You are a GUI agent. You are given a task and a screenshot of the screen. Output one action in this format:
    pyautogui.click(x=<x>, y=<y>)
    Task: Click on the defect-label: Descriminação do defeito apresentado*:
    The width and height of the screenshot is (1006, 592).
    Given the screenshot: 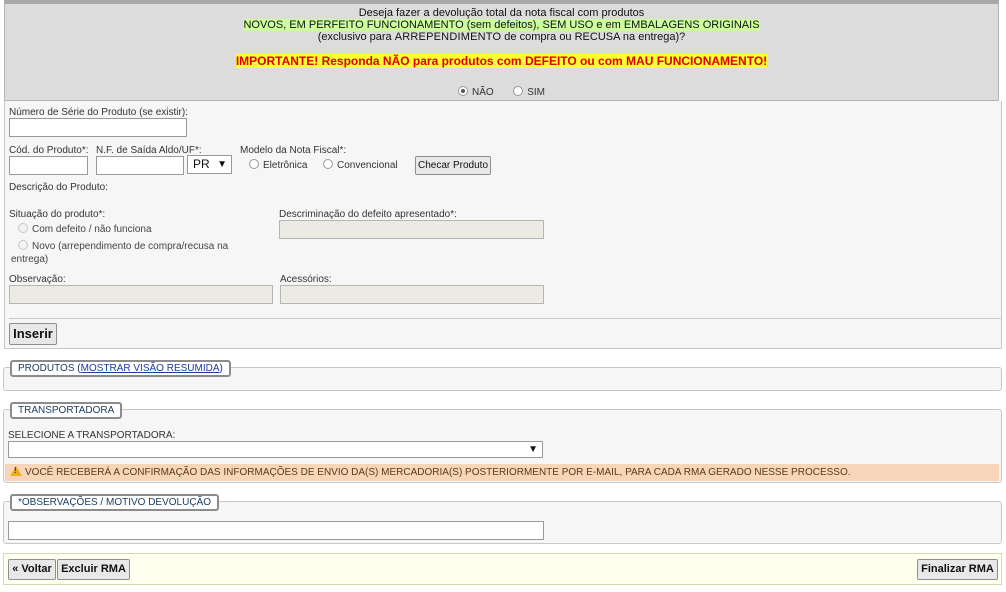 What is the action you would take?
    pyautogui.click(x=368, y=214)
    